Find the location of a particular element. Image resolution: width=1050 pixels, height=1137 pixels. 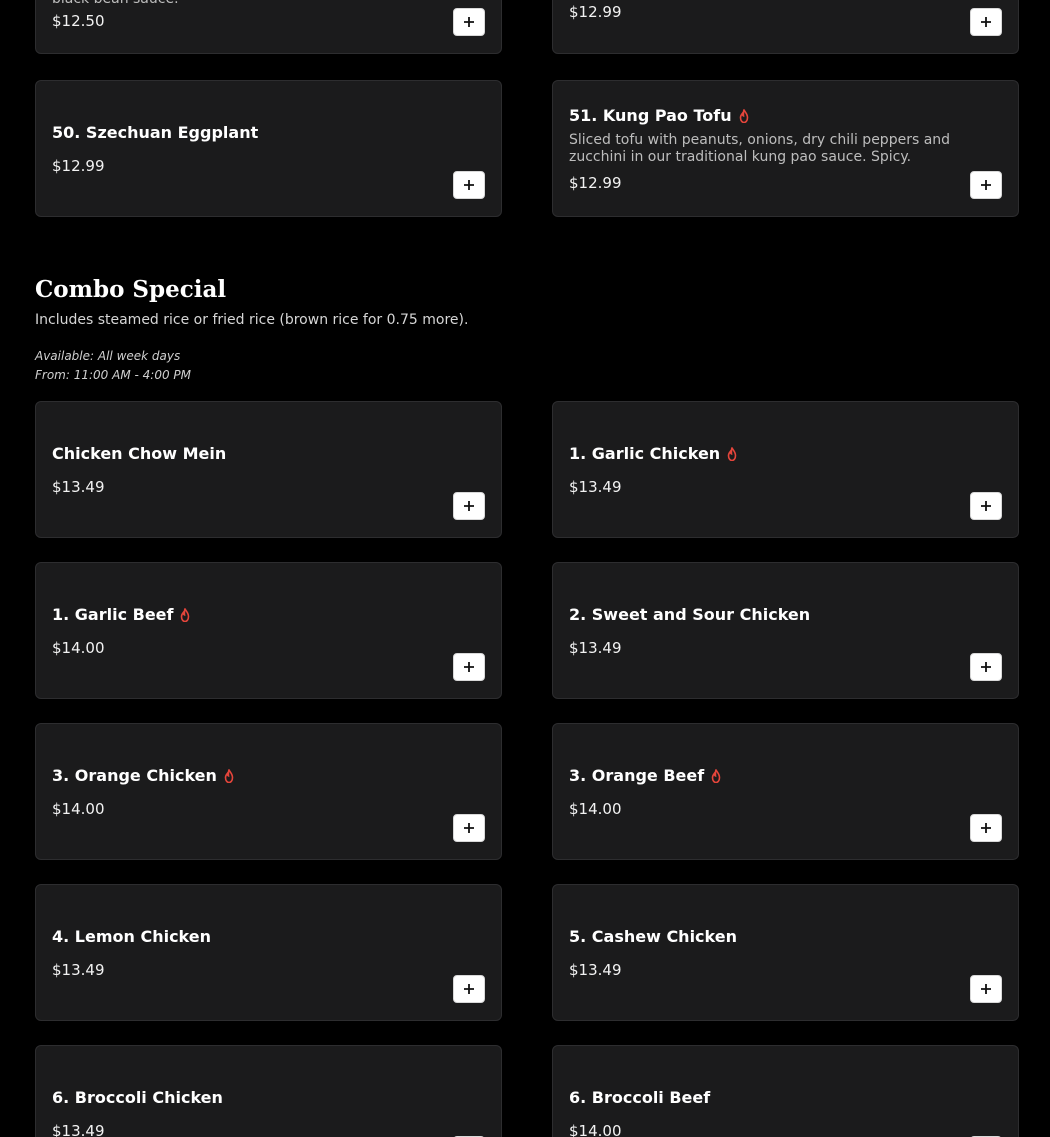

menu-item-card: 6. Broccoli Beef $14.00 is located at coordinates (785, 1091).